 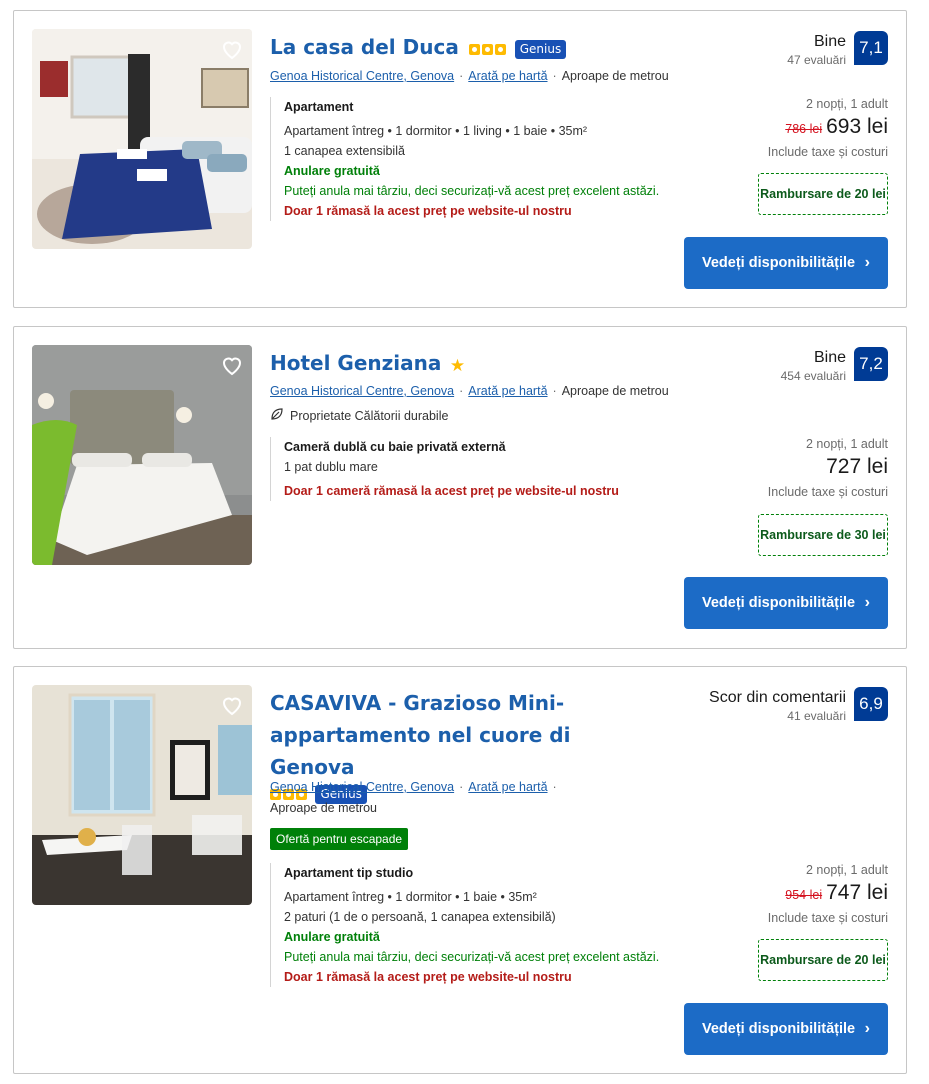 I want to click on room-beds: 1 pat dublu mare, so click(x=331, y=467).